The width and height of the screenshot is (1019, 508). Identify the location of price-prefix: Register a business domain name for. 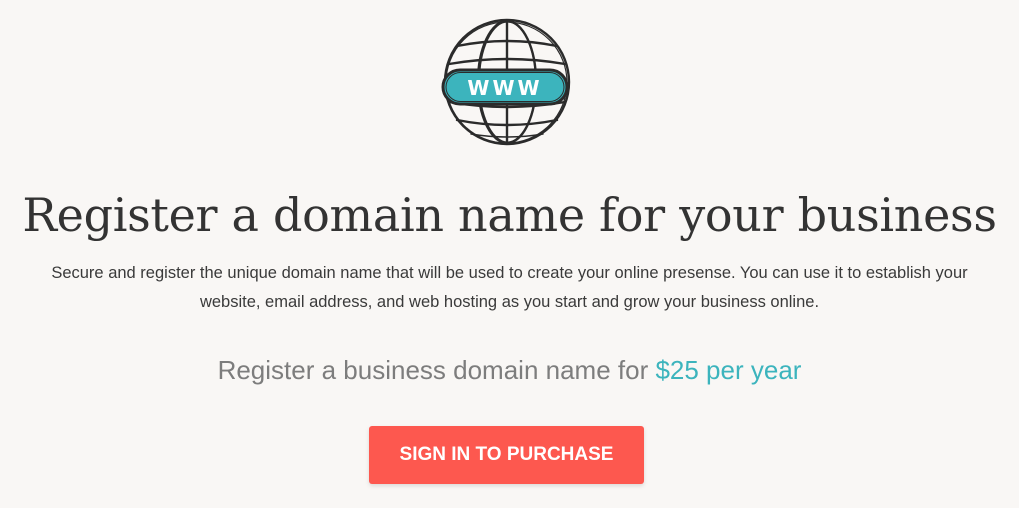
(436, 370).